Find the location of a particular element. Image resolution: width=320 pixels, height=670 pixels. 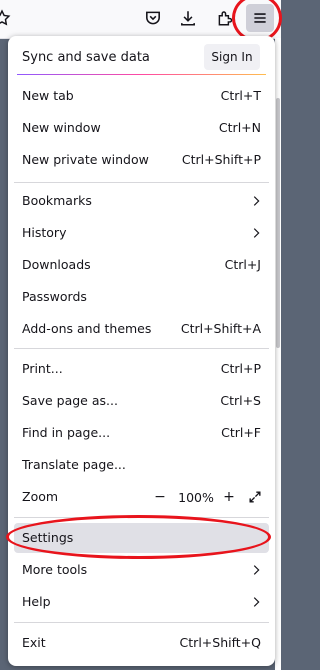

zoom-level-button: 100% is located at coordinates (196, 497).